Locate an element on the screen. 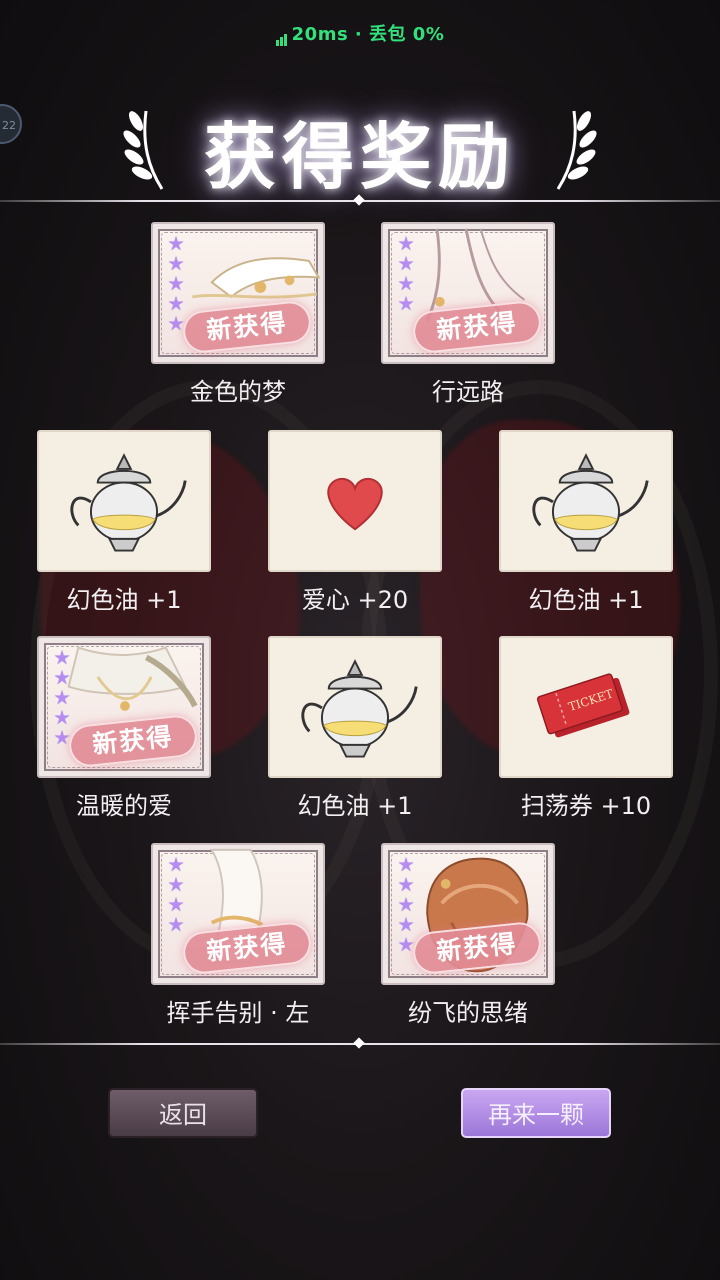  reward-item: ★ ★ ★ ★ ★ 新获得 温暖的爱 is located at coordinates (124, 728).